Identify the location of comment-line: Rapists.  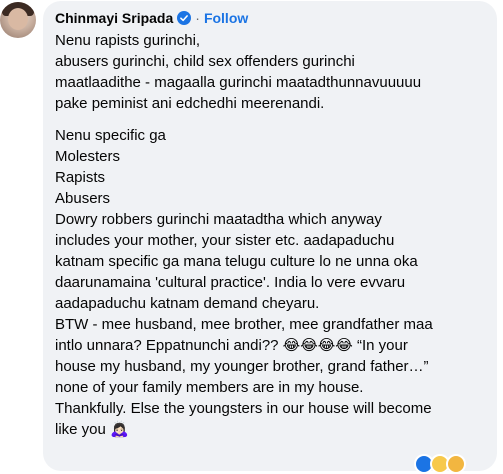
(80, 177).